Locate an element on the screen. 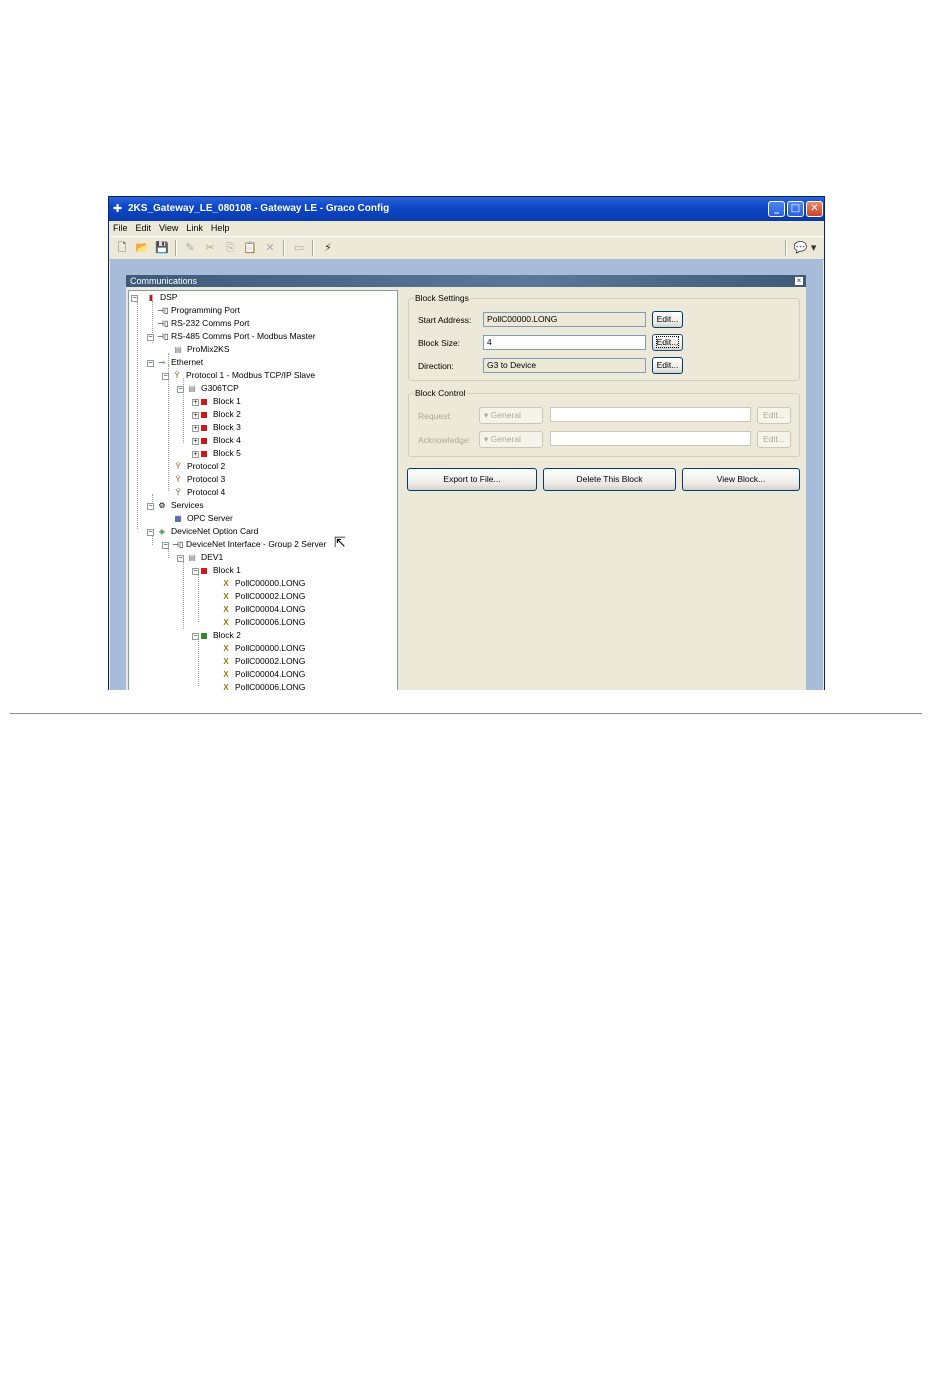  dsp-icon: ▮ is located at coordinates (151, 298).